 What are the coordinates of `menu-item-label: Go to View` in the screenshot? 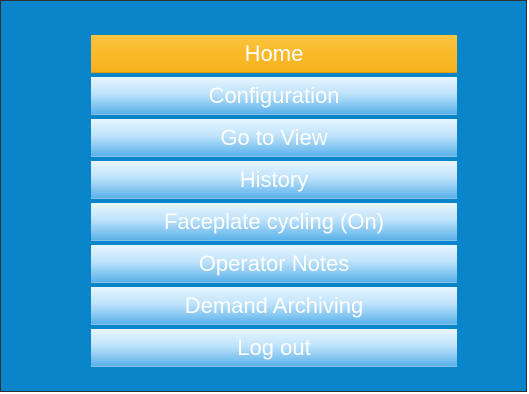 It's located at (274, 137).